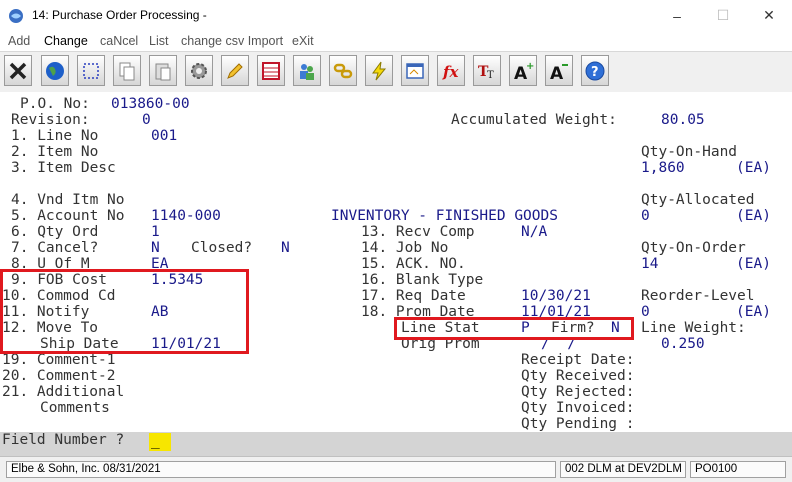  Describe the element at coordinates (119, 41) in the screenshot. I see `menu-cancel: caNcel` at that location.